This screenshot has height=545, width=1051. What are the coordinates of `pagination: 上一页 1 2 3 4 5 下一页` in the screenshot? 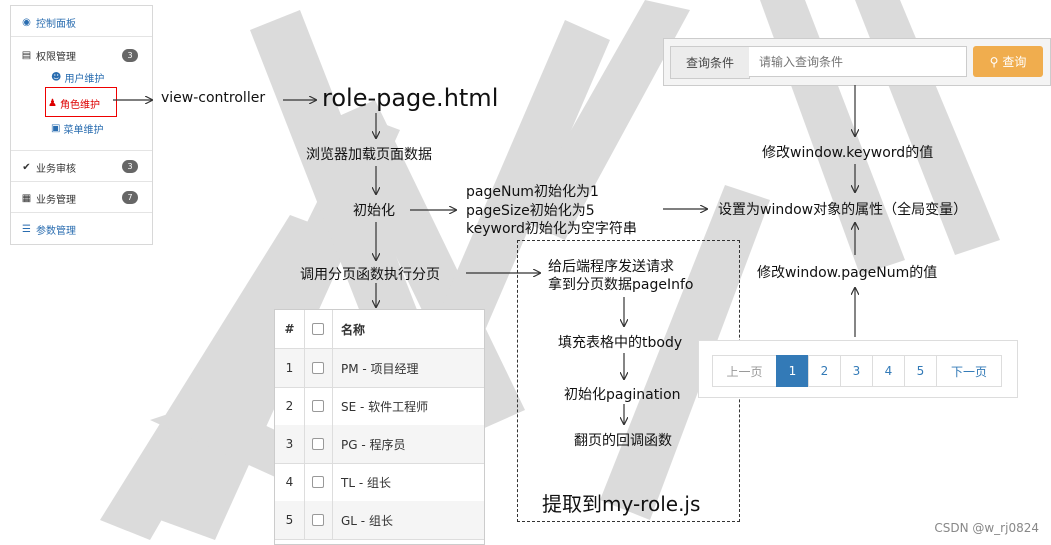 It's located at (858, 369).